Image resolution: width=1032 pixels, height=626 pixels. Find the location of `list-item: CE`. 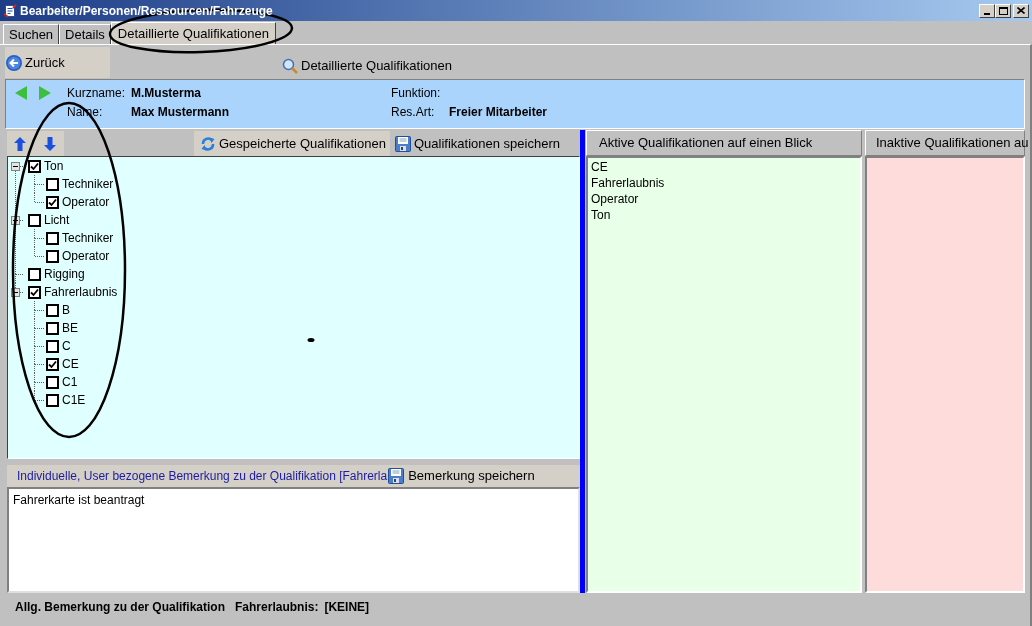

list-item: CE is located at coordinates (599, 167).